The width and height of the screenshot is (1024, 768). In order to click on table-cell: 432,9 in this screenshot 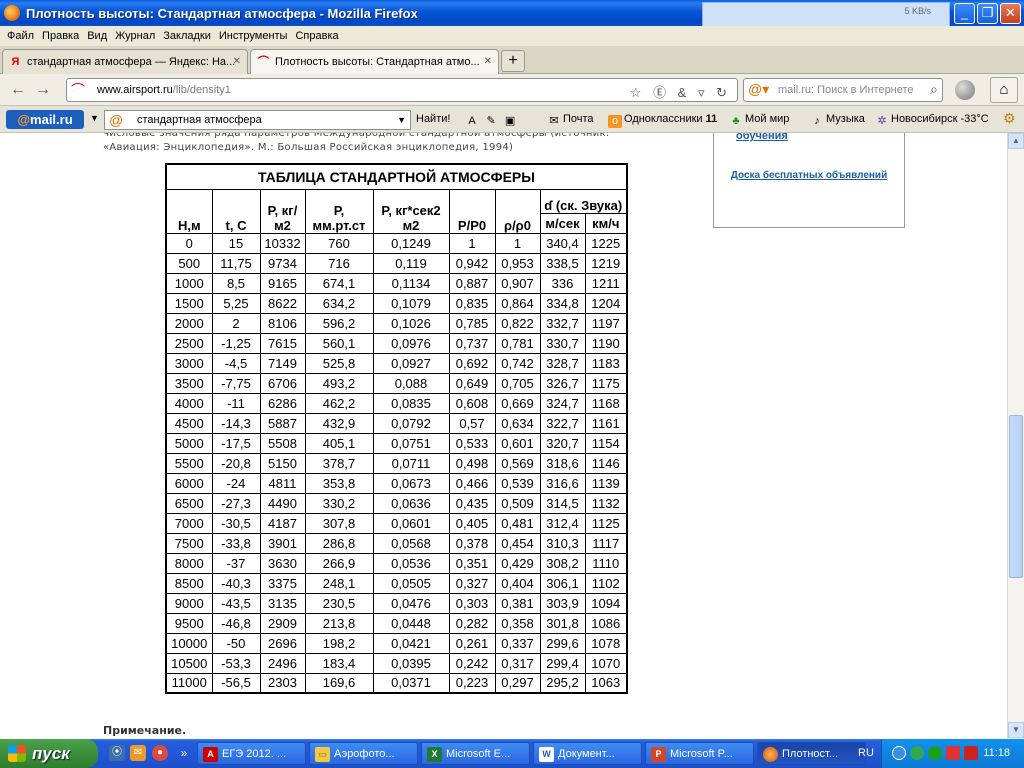, I will do `click(339, 423)`.